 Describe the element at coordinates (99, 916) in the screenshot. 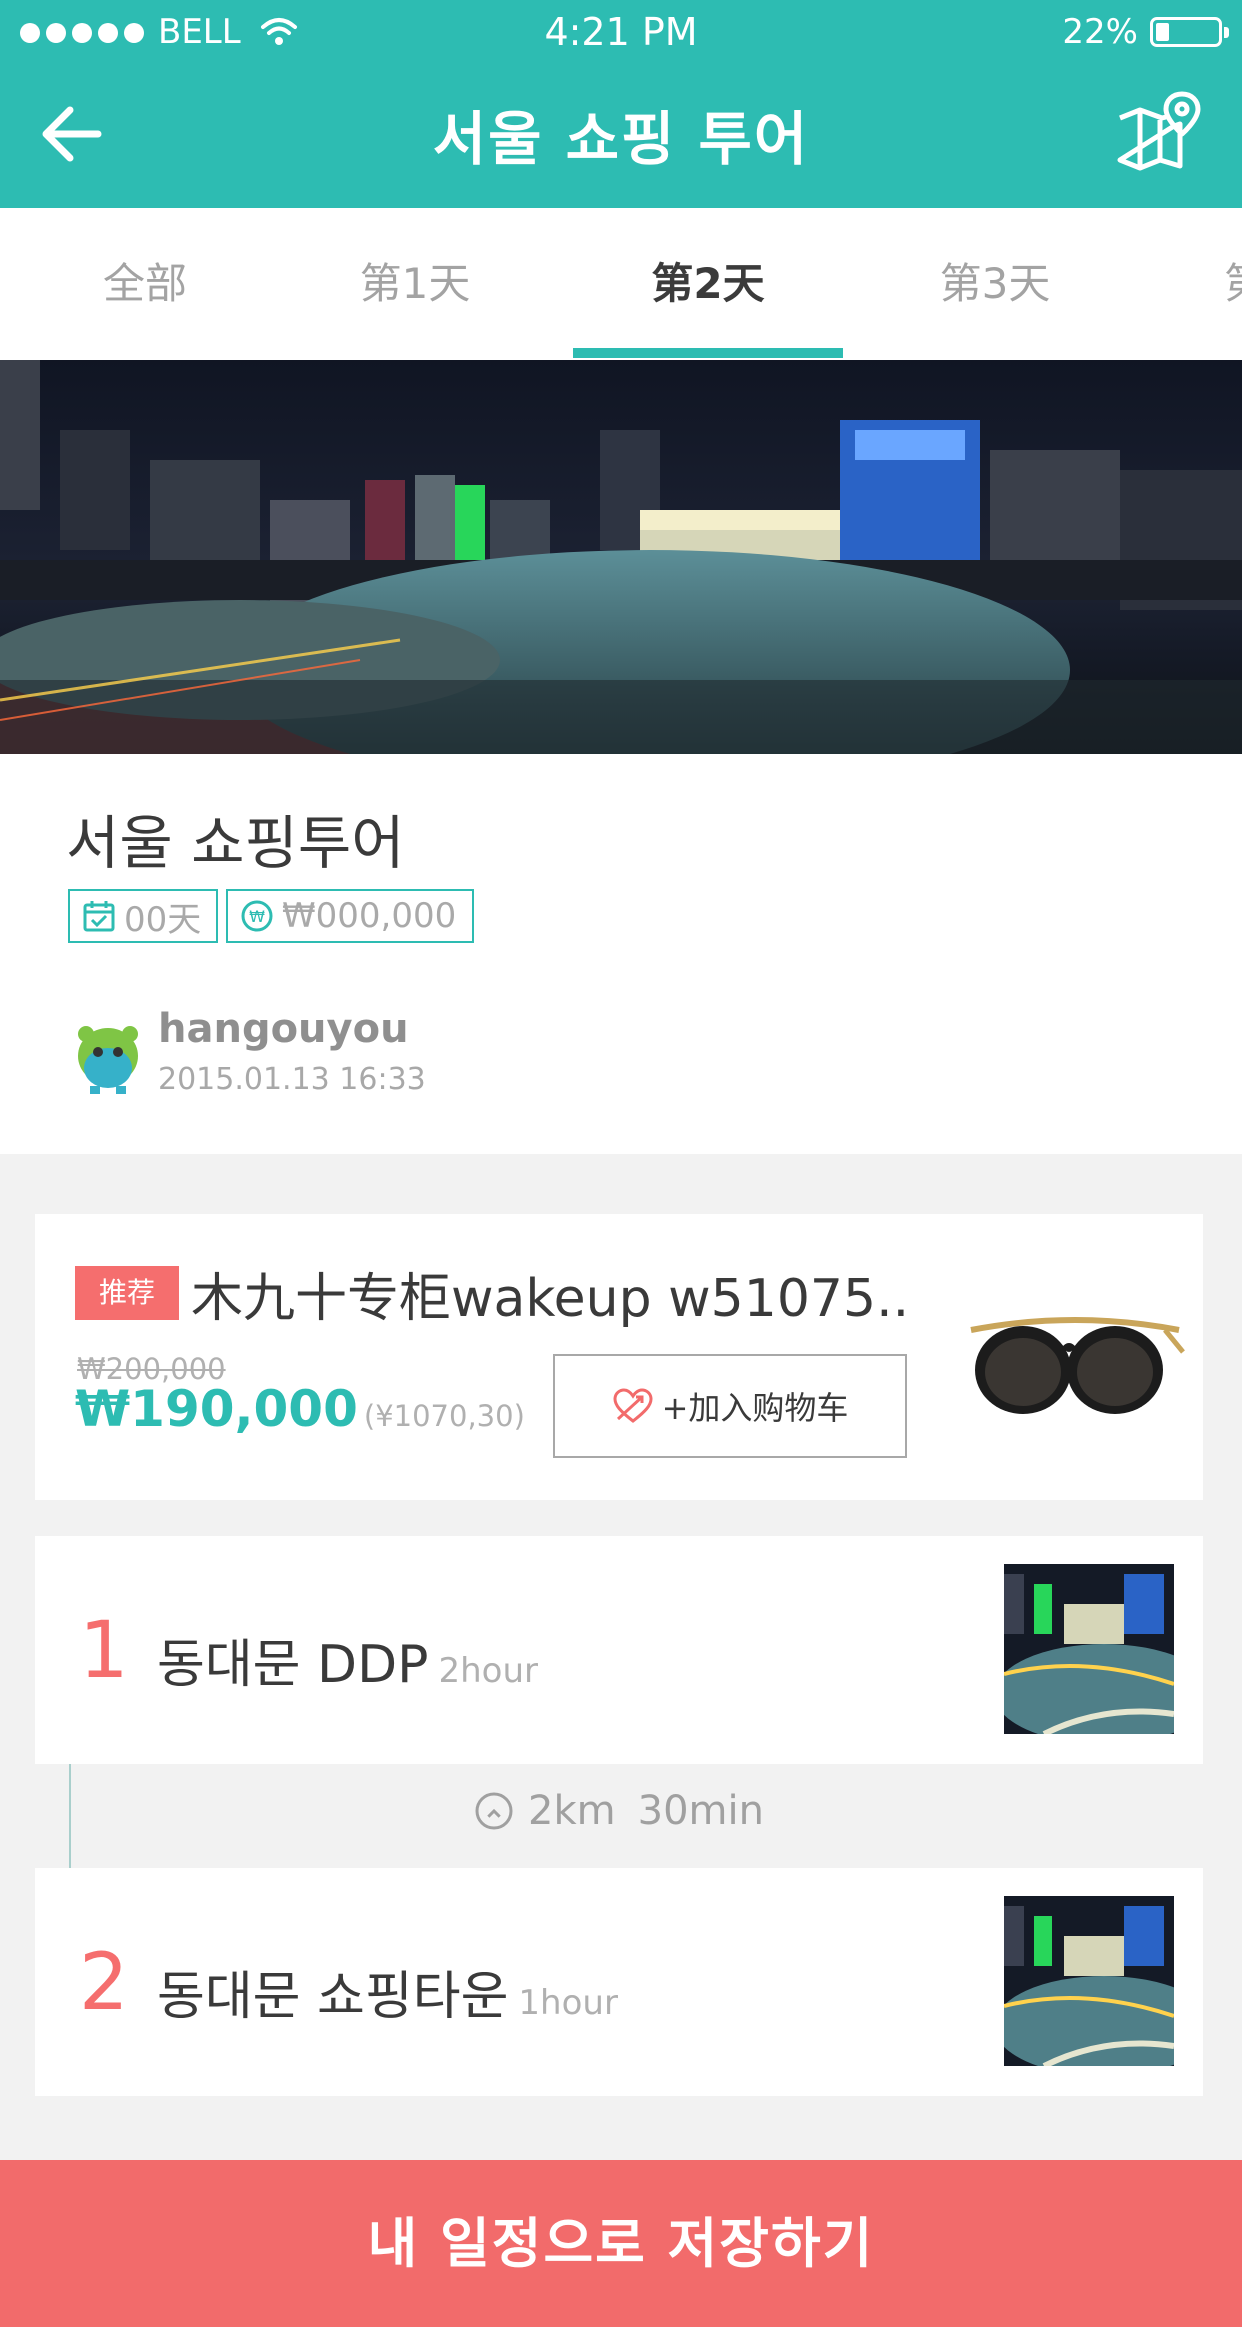

I see `calendar-icon` at that location.